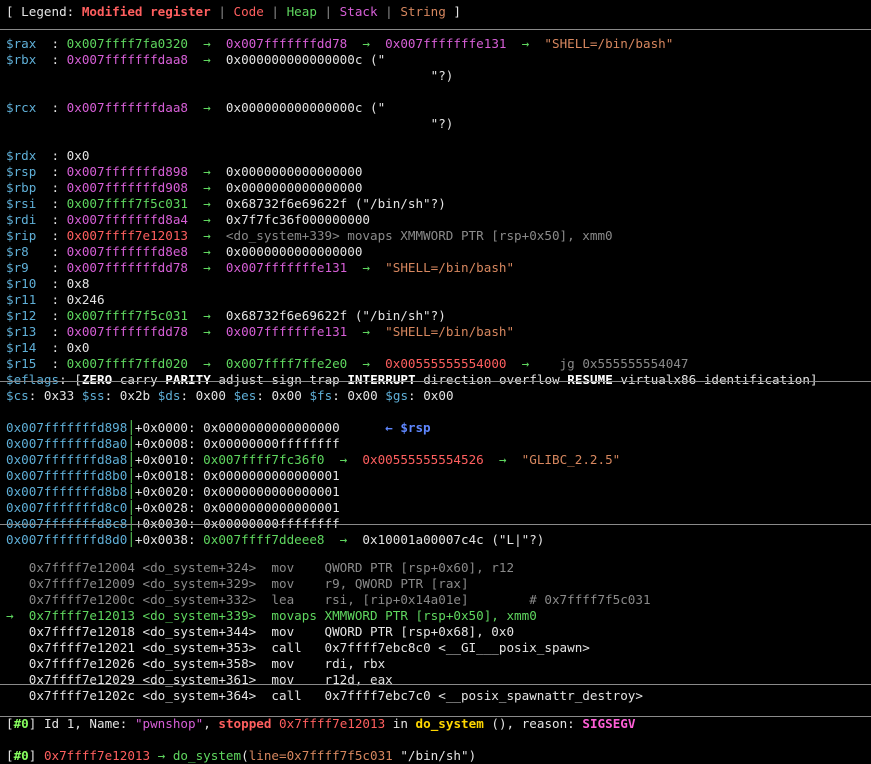  I want to click on stack-offset: +0x0008, so click(161, 443).